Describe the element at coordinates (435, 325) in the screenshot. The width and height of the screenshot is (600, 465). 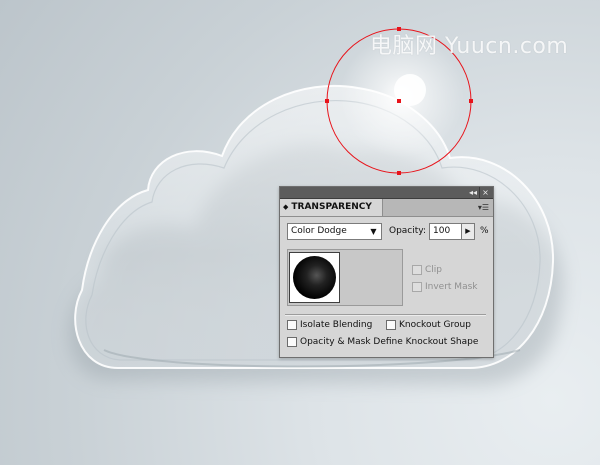
I see `knockout-group-label: Knockout Group` at that location.